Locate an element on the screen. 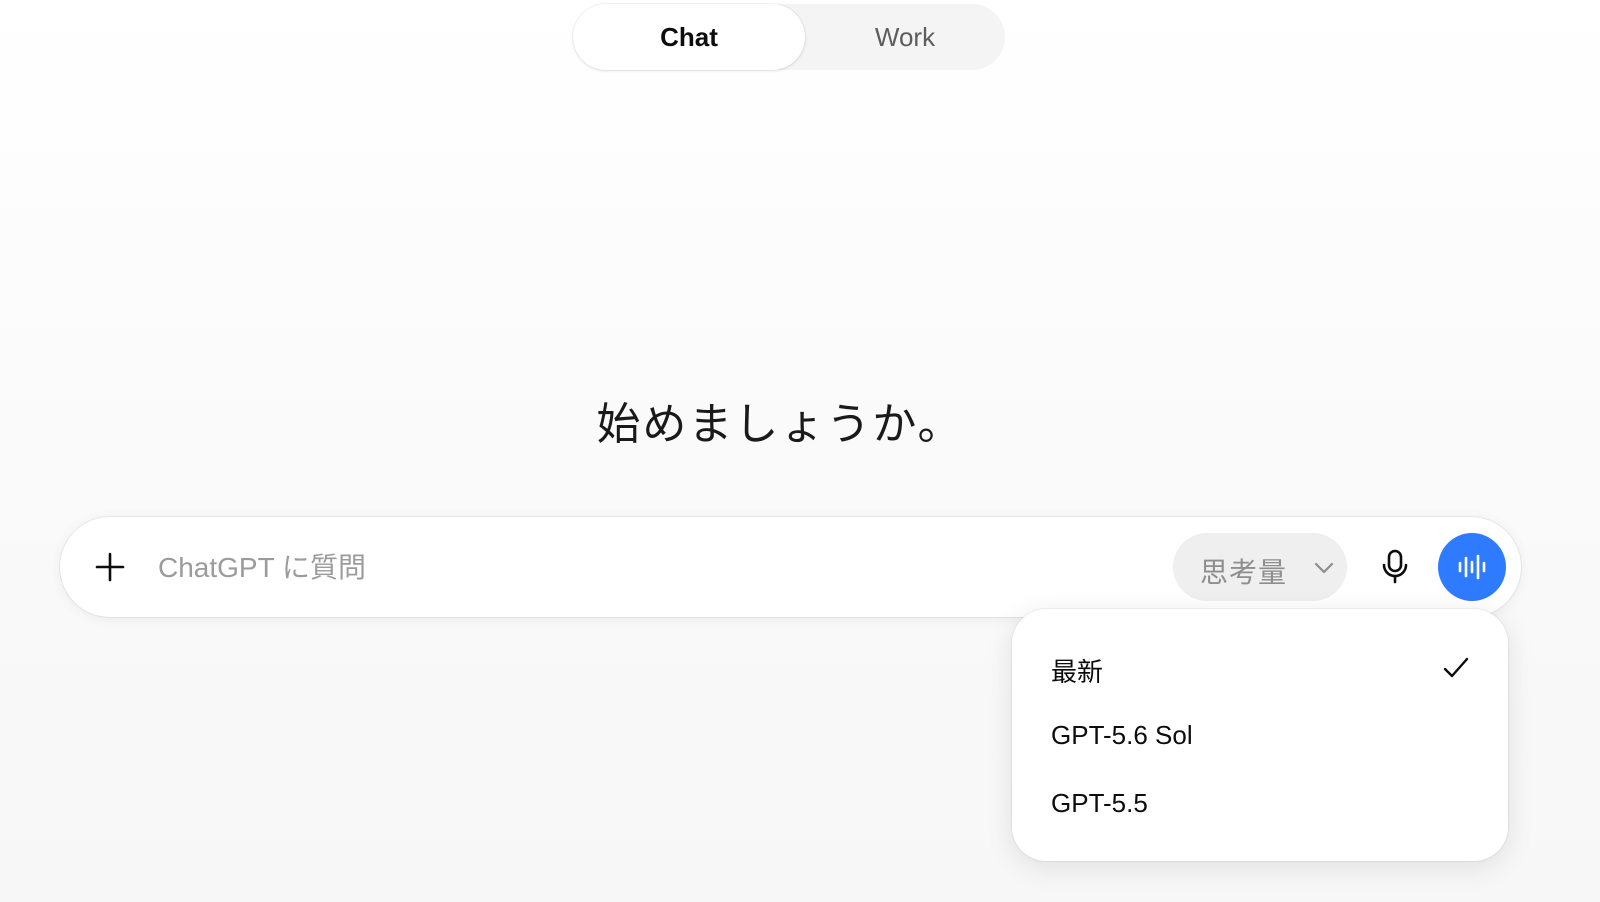 This screenshot has width=1600, height=902. chevron-down-icon is located at coordinates (1324, 568).